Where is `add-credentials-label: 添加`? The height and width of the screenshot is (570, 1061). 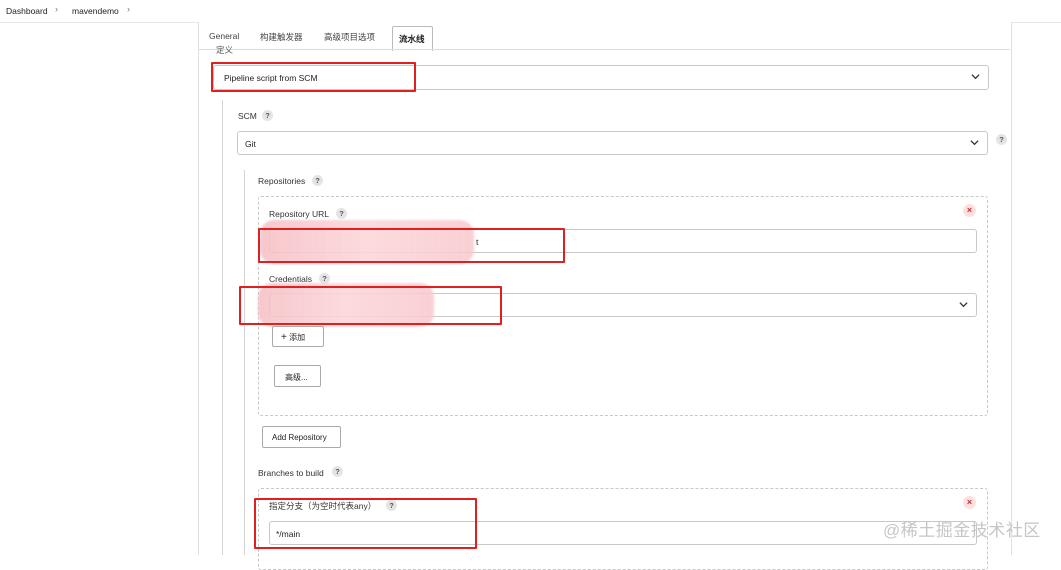 add-credentials-label: 添加 is located at coordinates (297, 337).